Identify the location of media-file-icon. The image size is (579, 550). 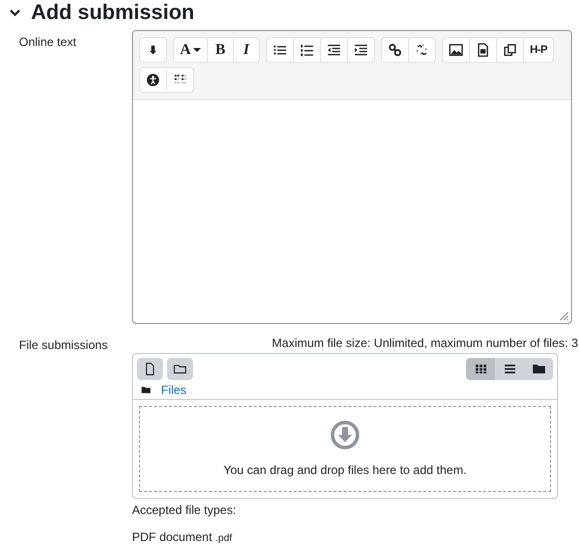
(483, 50).